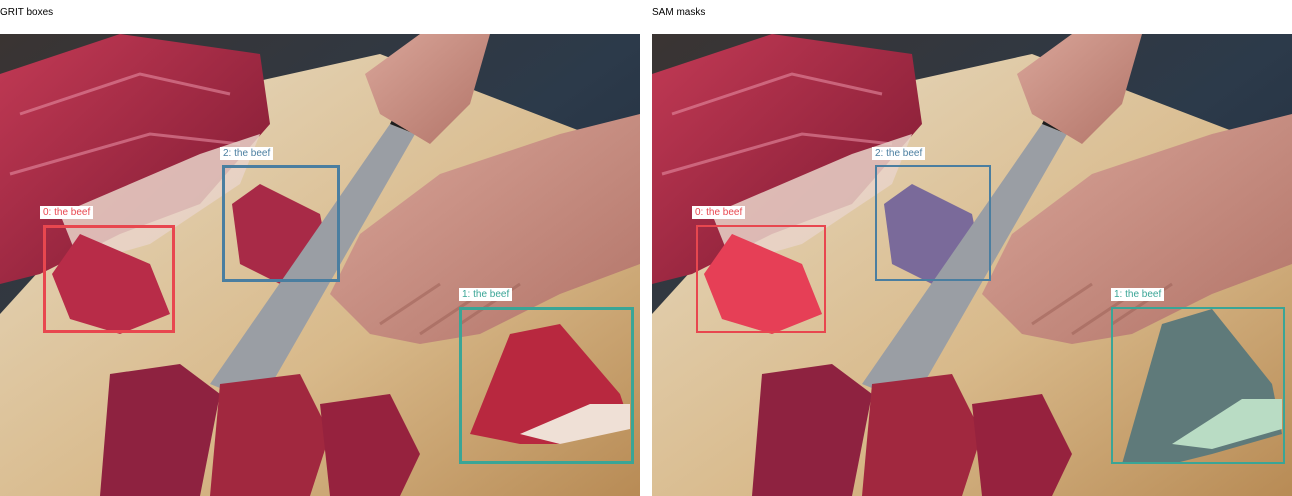 This screenshot has width=1292, height=496. Describe the element at coordinates (899, 153) in the screenshot. I see `mask-label-2: 2: the beef` at that location.